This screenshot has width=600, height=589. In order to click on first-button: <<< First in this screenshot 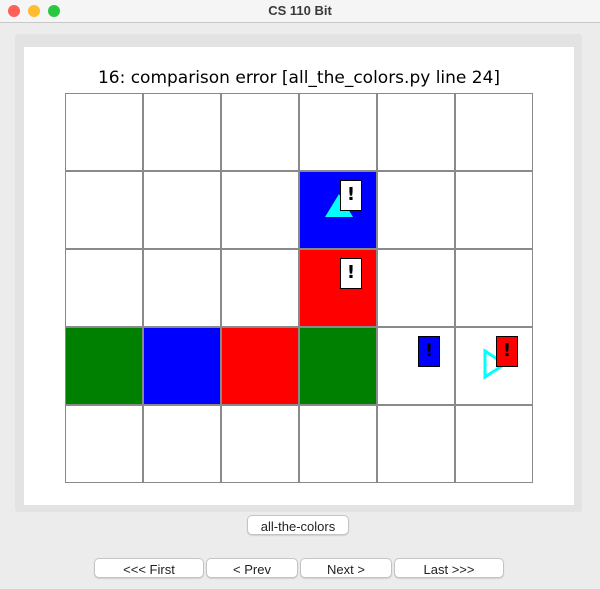, I will do `click(149, 568)`.